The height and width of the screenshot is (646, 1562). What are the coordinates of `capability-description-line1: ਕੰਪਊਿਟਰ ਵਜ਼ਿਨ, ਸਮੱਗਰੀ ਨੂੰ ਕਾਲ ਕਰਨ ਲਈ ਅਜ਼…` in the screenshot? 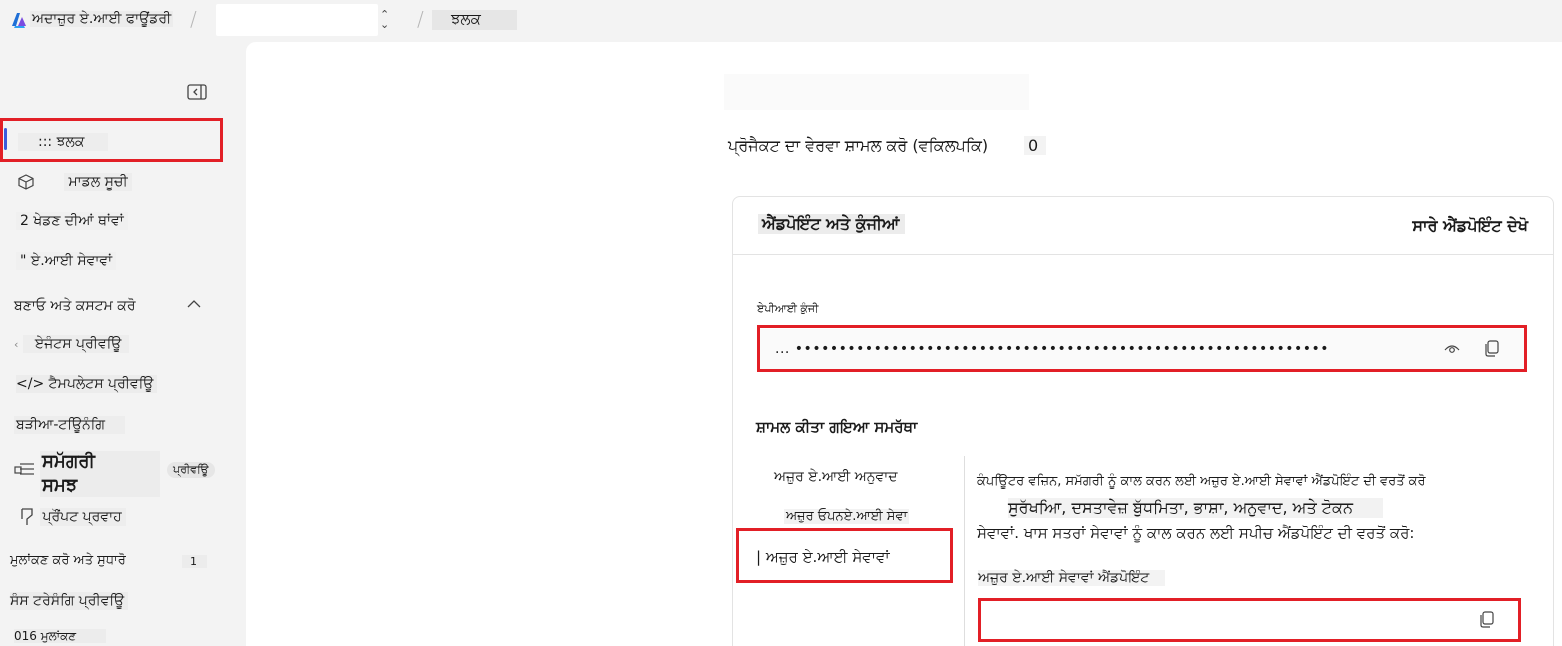 It's located at (1201, 481).